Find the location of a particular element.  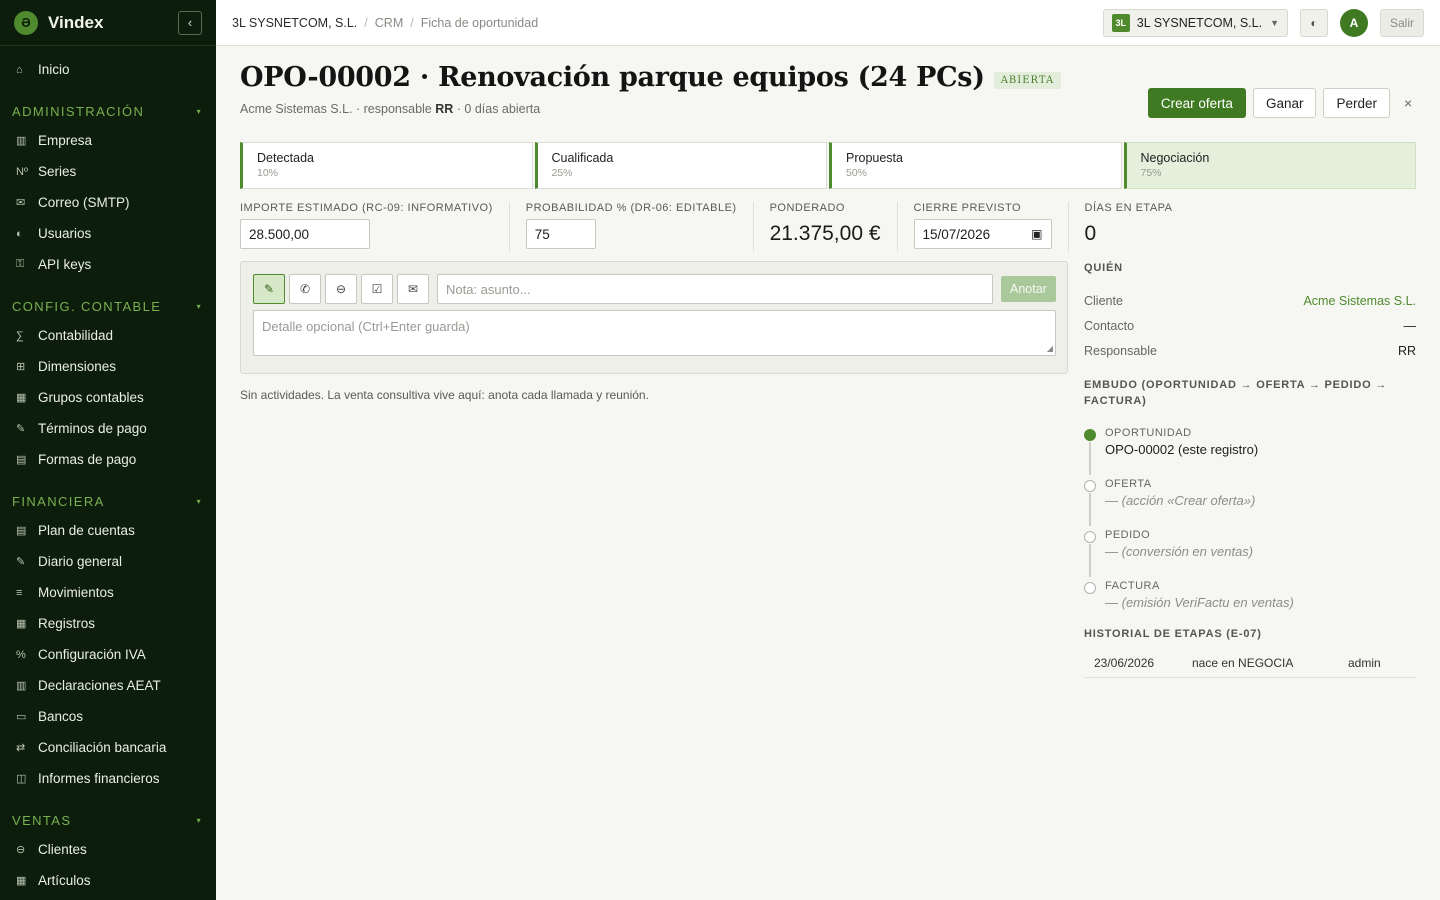

client-link: Acme Sistemas S.L. is located at coordinates (1359, 301).